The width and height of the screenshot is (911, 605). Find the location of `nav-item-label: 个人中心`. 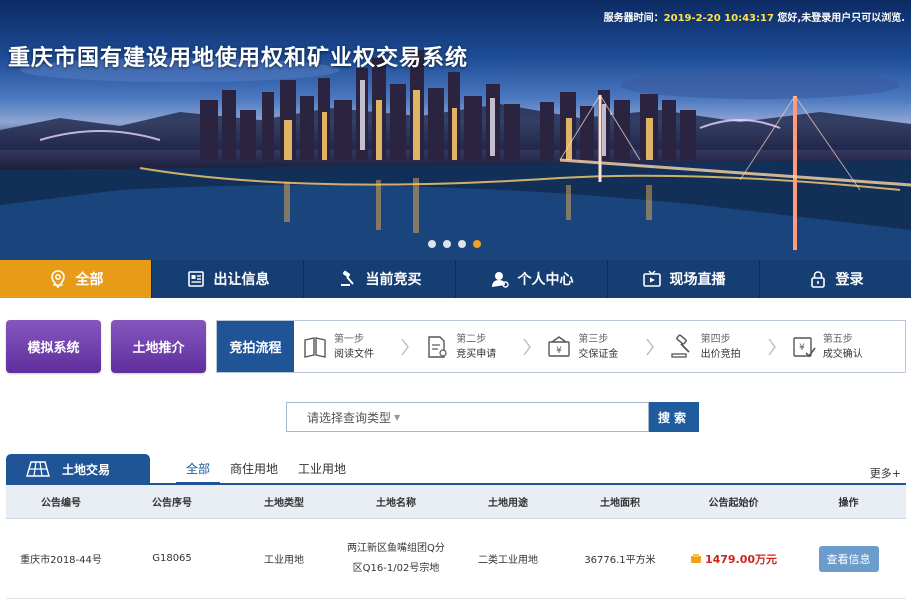

nav-item-label: 个人中心 is located at coordinates (545, 280).